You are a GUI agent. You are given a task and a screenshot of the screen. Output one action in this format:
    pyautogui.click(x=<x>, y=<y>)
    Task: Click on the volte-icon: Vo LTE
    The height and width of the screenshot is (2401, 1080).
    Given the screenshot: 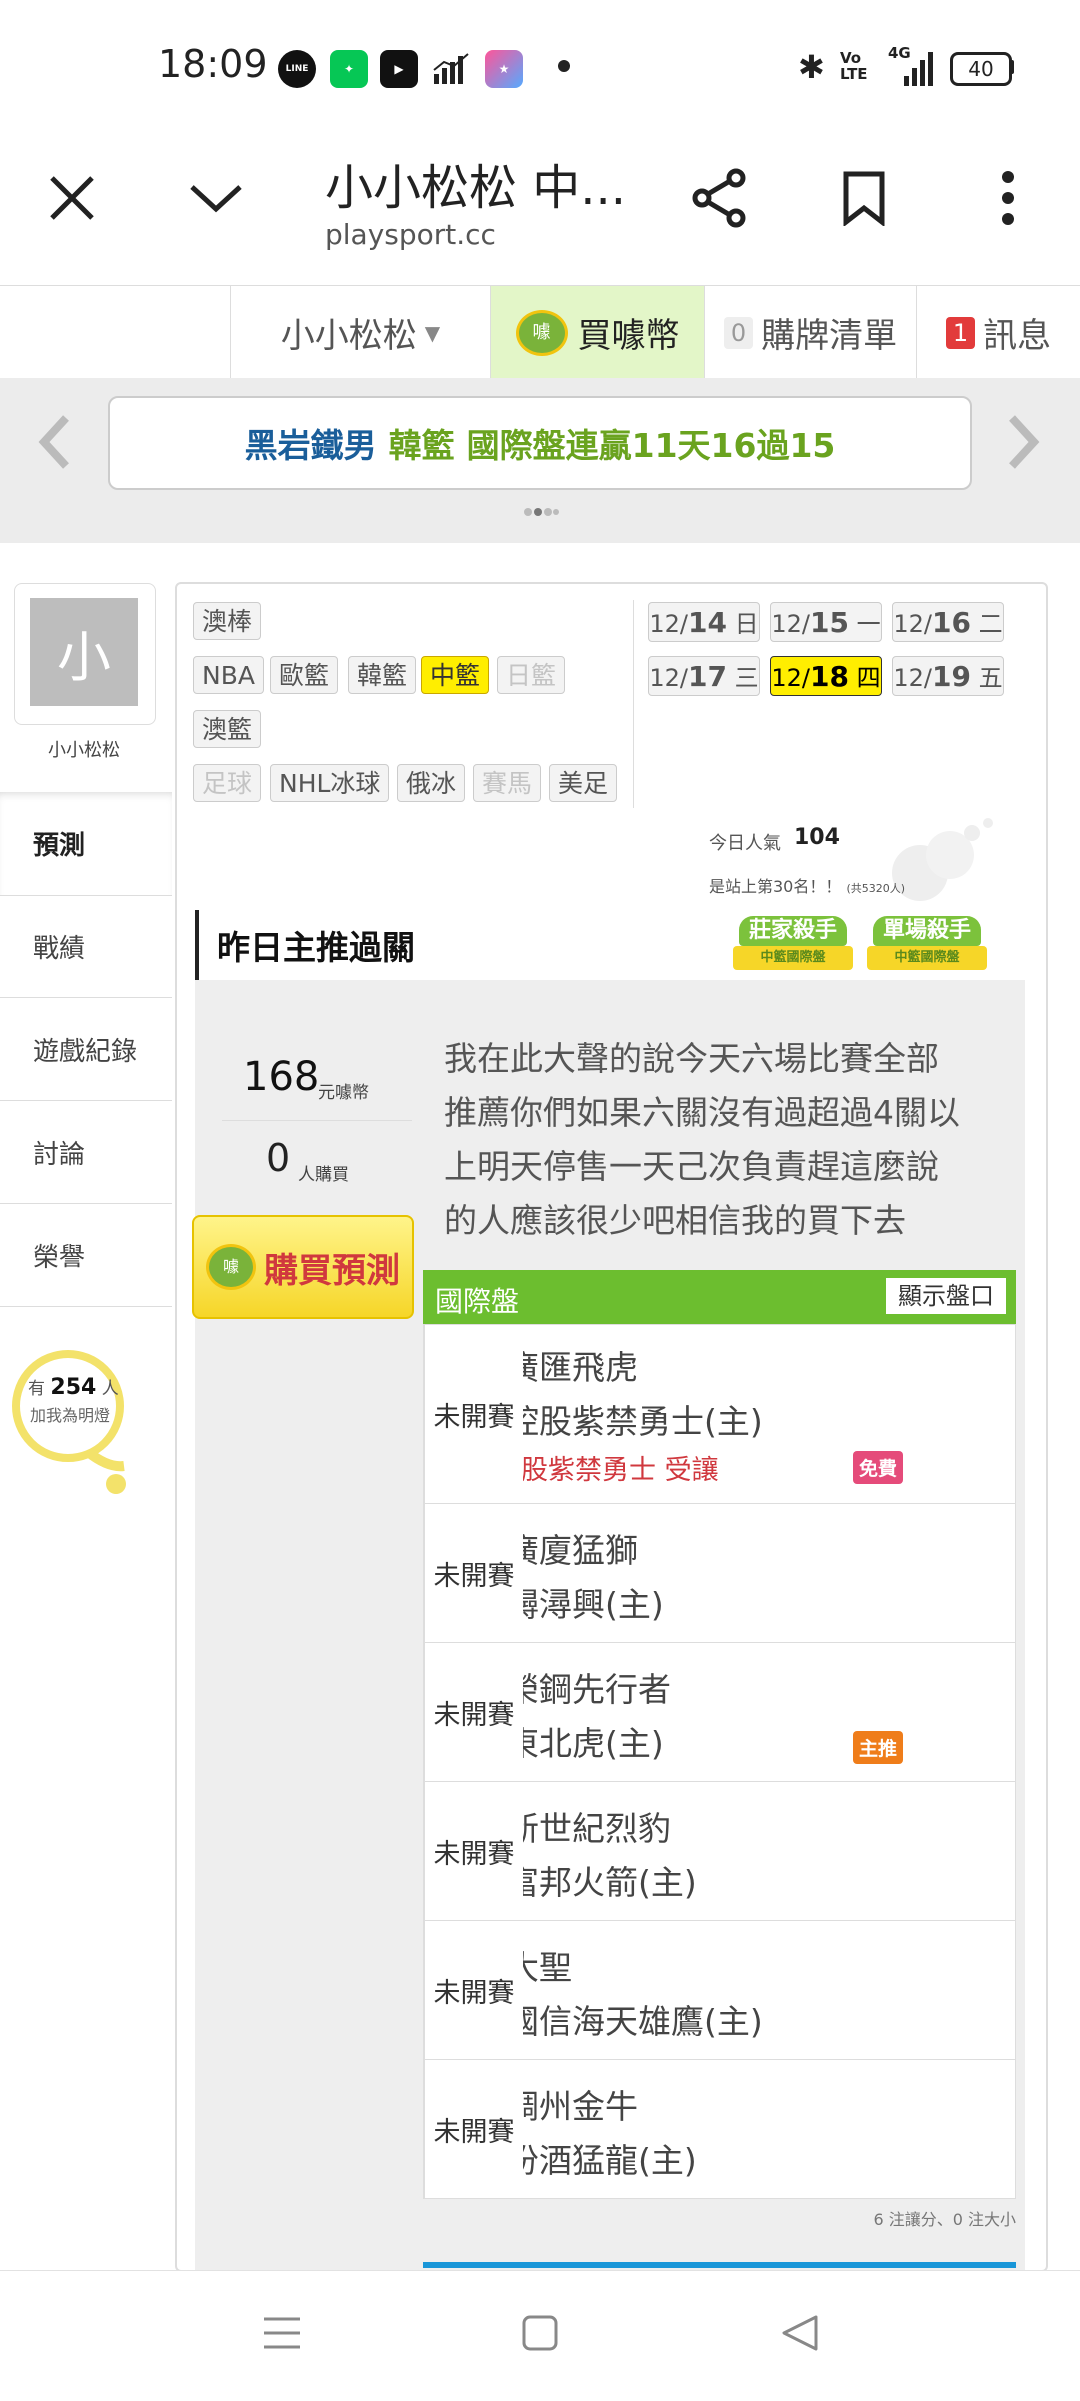 What is the action you would take?
    pyautogui.click(x=854, y=66)
    